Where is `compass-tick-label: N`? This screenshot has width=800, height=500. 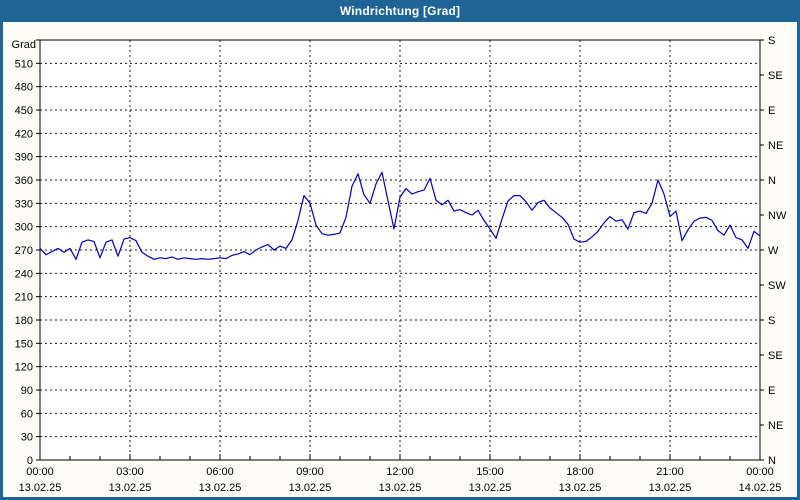
compass-tick-label: N is located at coordinates (772, 181).